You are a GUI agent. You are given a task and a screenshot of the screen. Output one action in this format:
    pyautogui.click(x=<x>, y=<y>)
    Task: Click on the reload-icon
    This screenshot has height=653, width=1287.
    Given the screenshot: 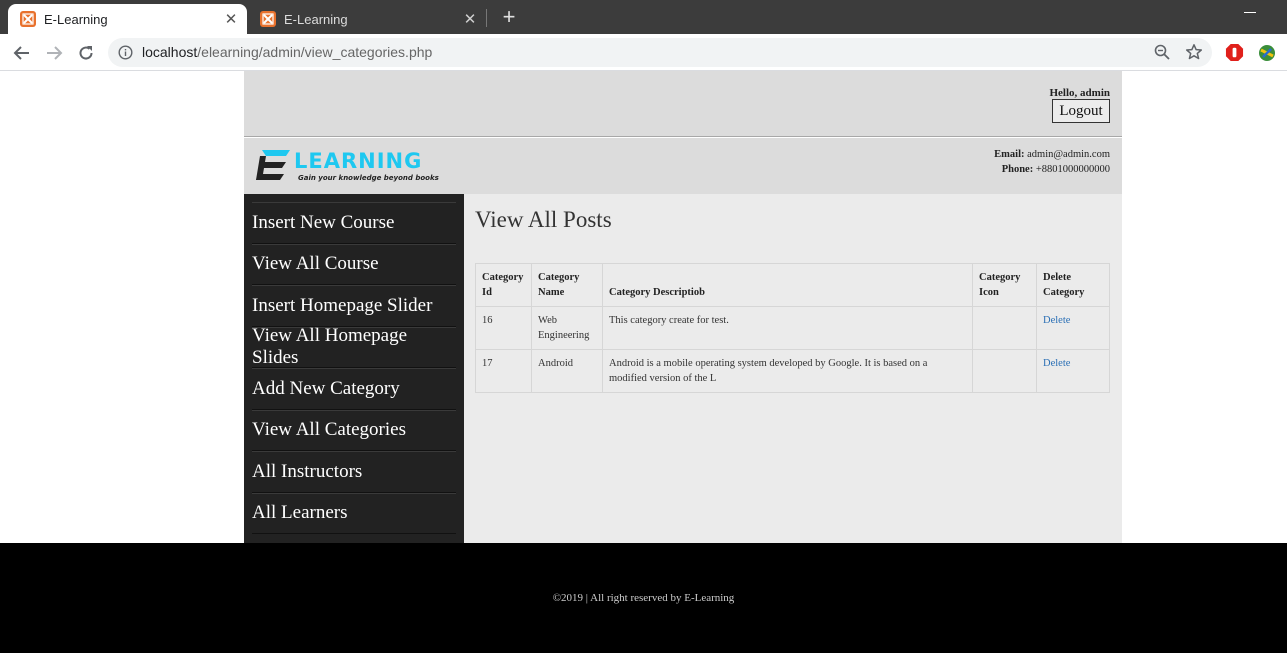 What is the action you would take?
    pyautogui.click(x=86, y=53)
    